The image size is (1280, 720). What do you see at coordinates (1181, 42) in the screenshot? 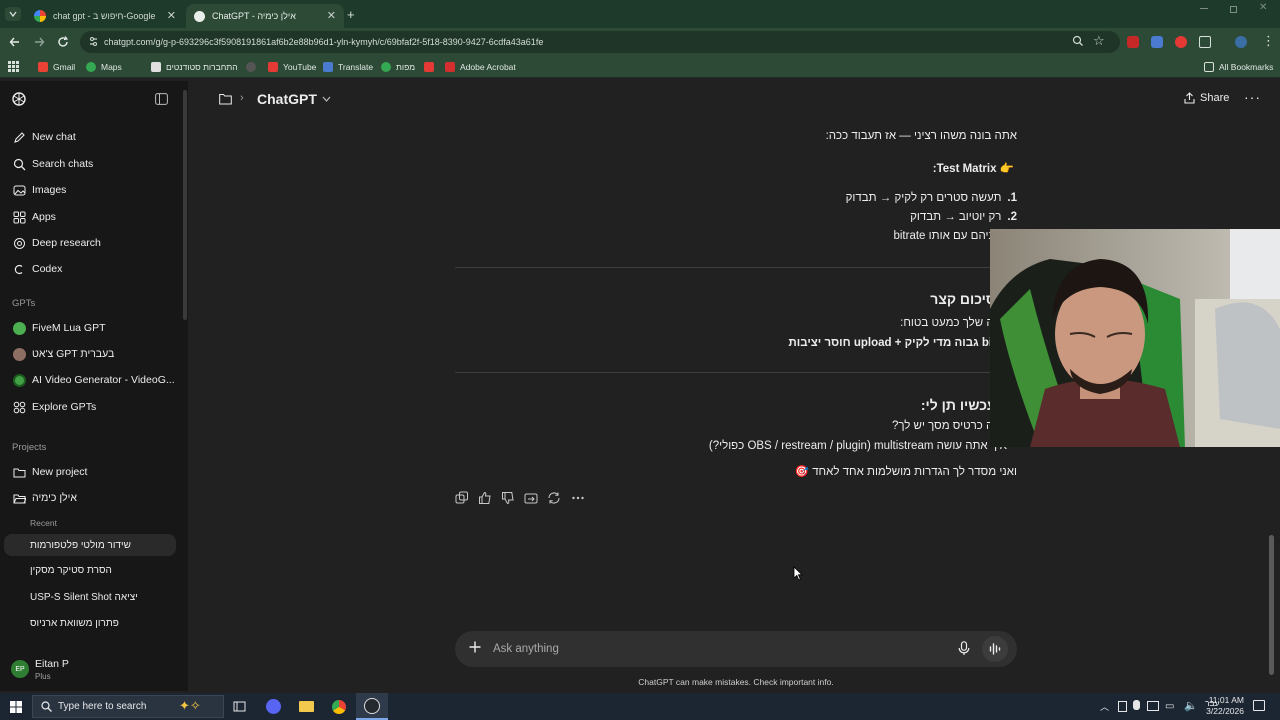
I see `extension-red-icon` at bounding box center [1181, 42].